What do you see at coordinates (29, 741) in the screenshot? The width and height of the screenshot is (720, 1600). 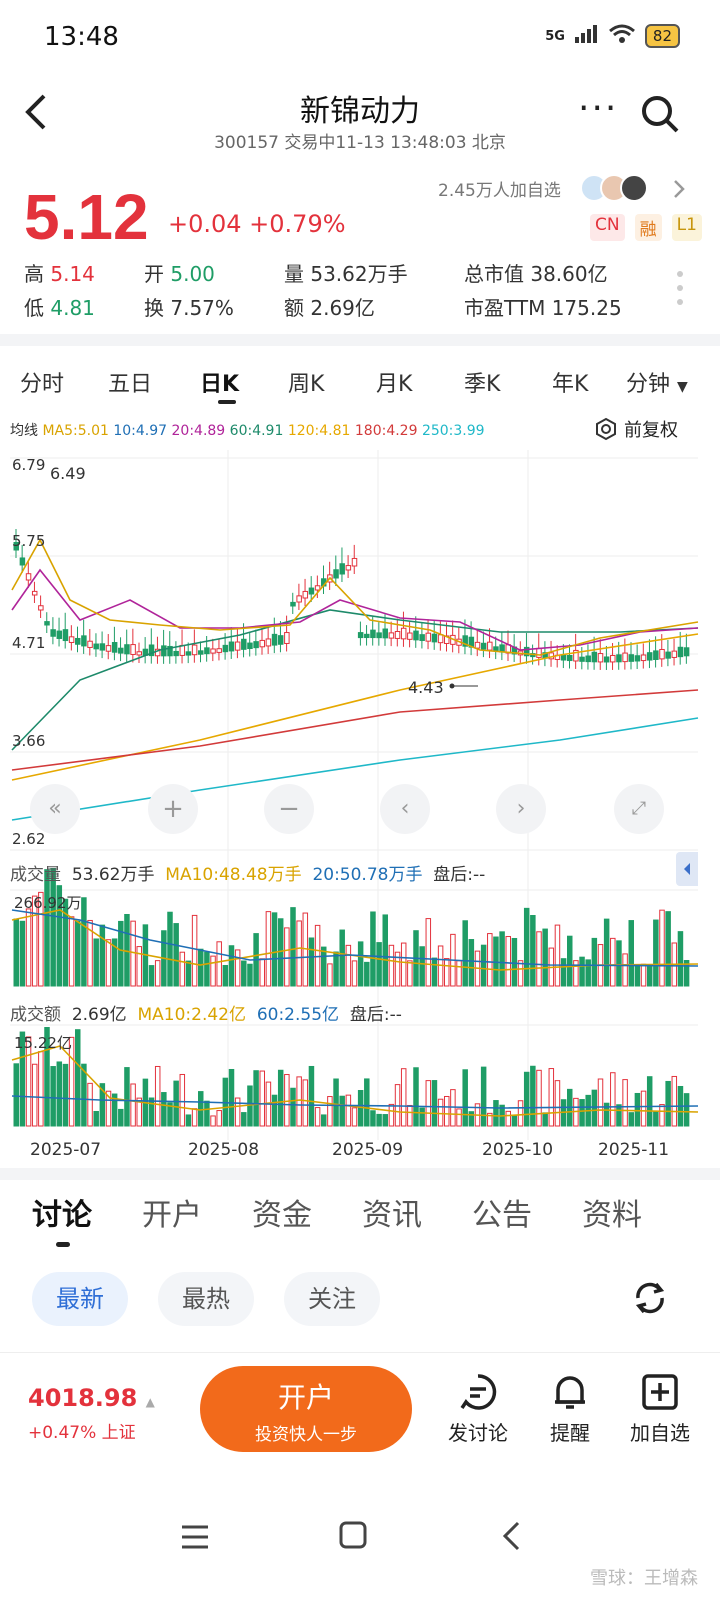 I see `axis-label-3: 3.66` at bounding box center [29, 741].